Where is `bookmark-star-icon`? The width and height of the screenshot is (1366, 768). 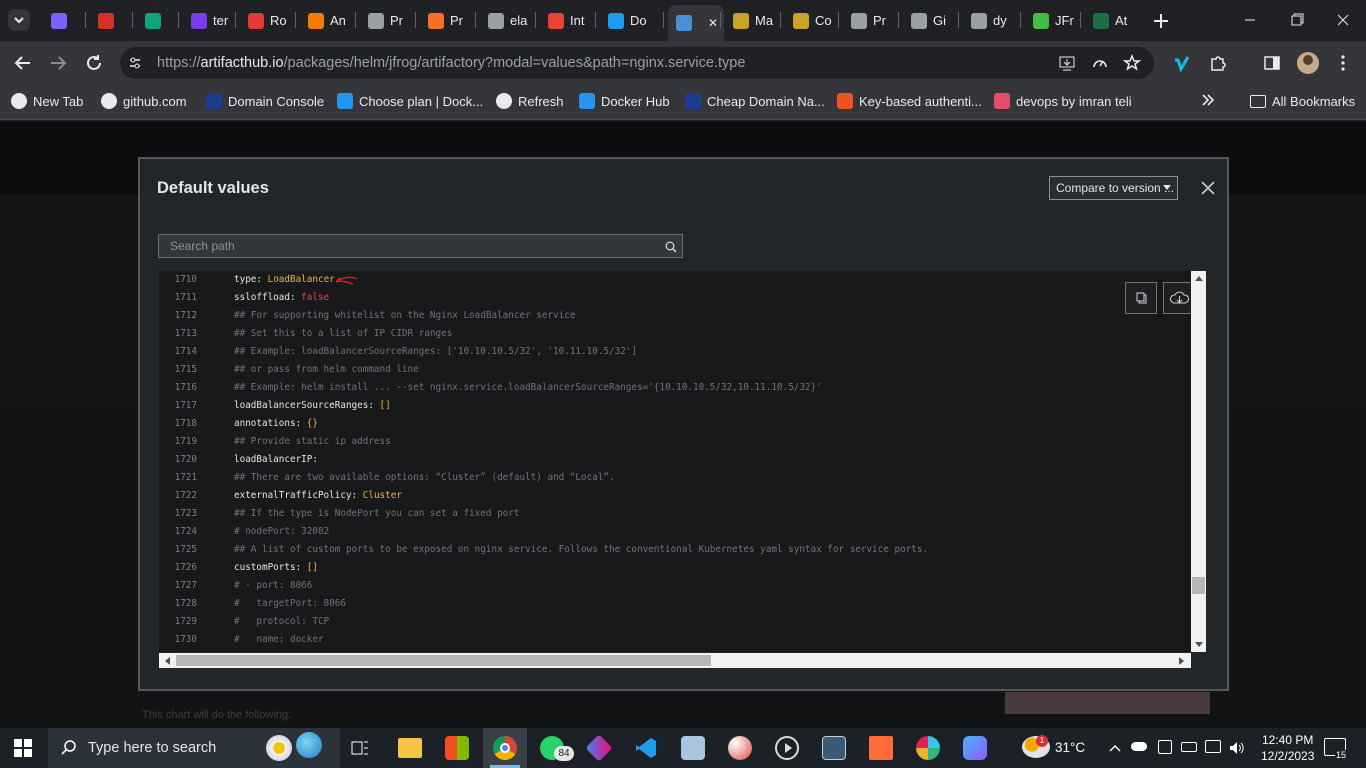 bookmark-star-icon is located at coordinates (1132, 62).